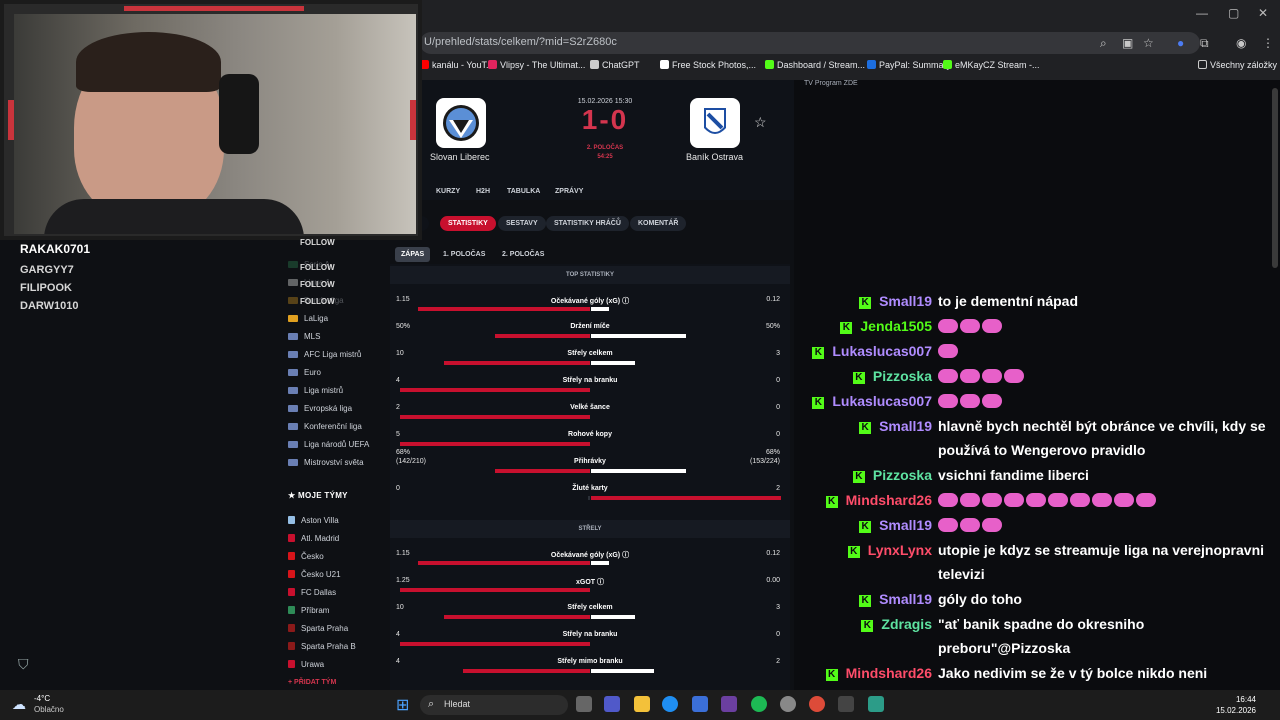 This screenshot has width=1280, height=720. I want to click on chat-username-block: K Zdragis, so click(896, 624).